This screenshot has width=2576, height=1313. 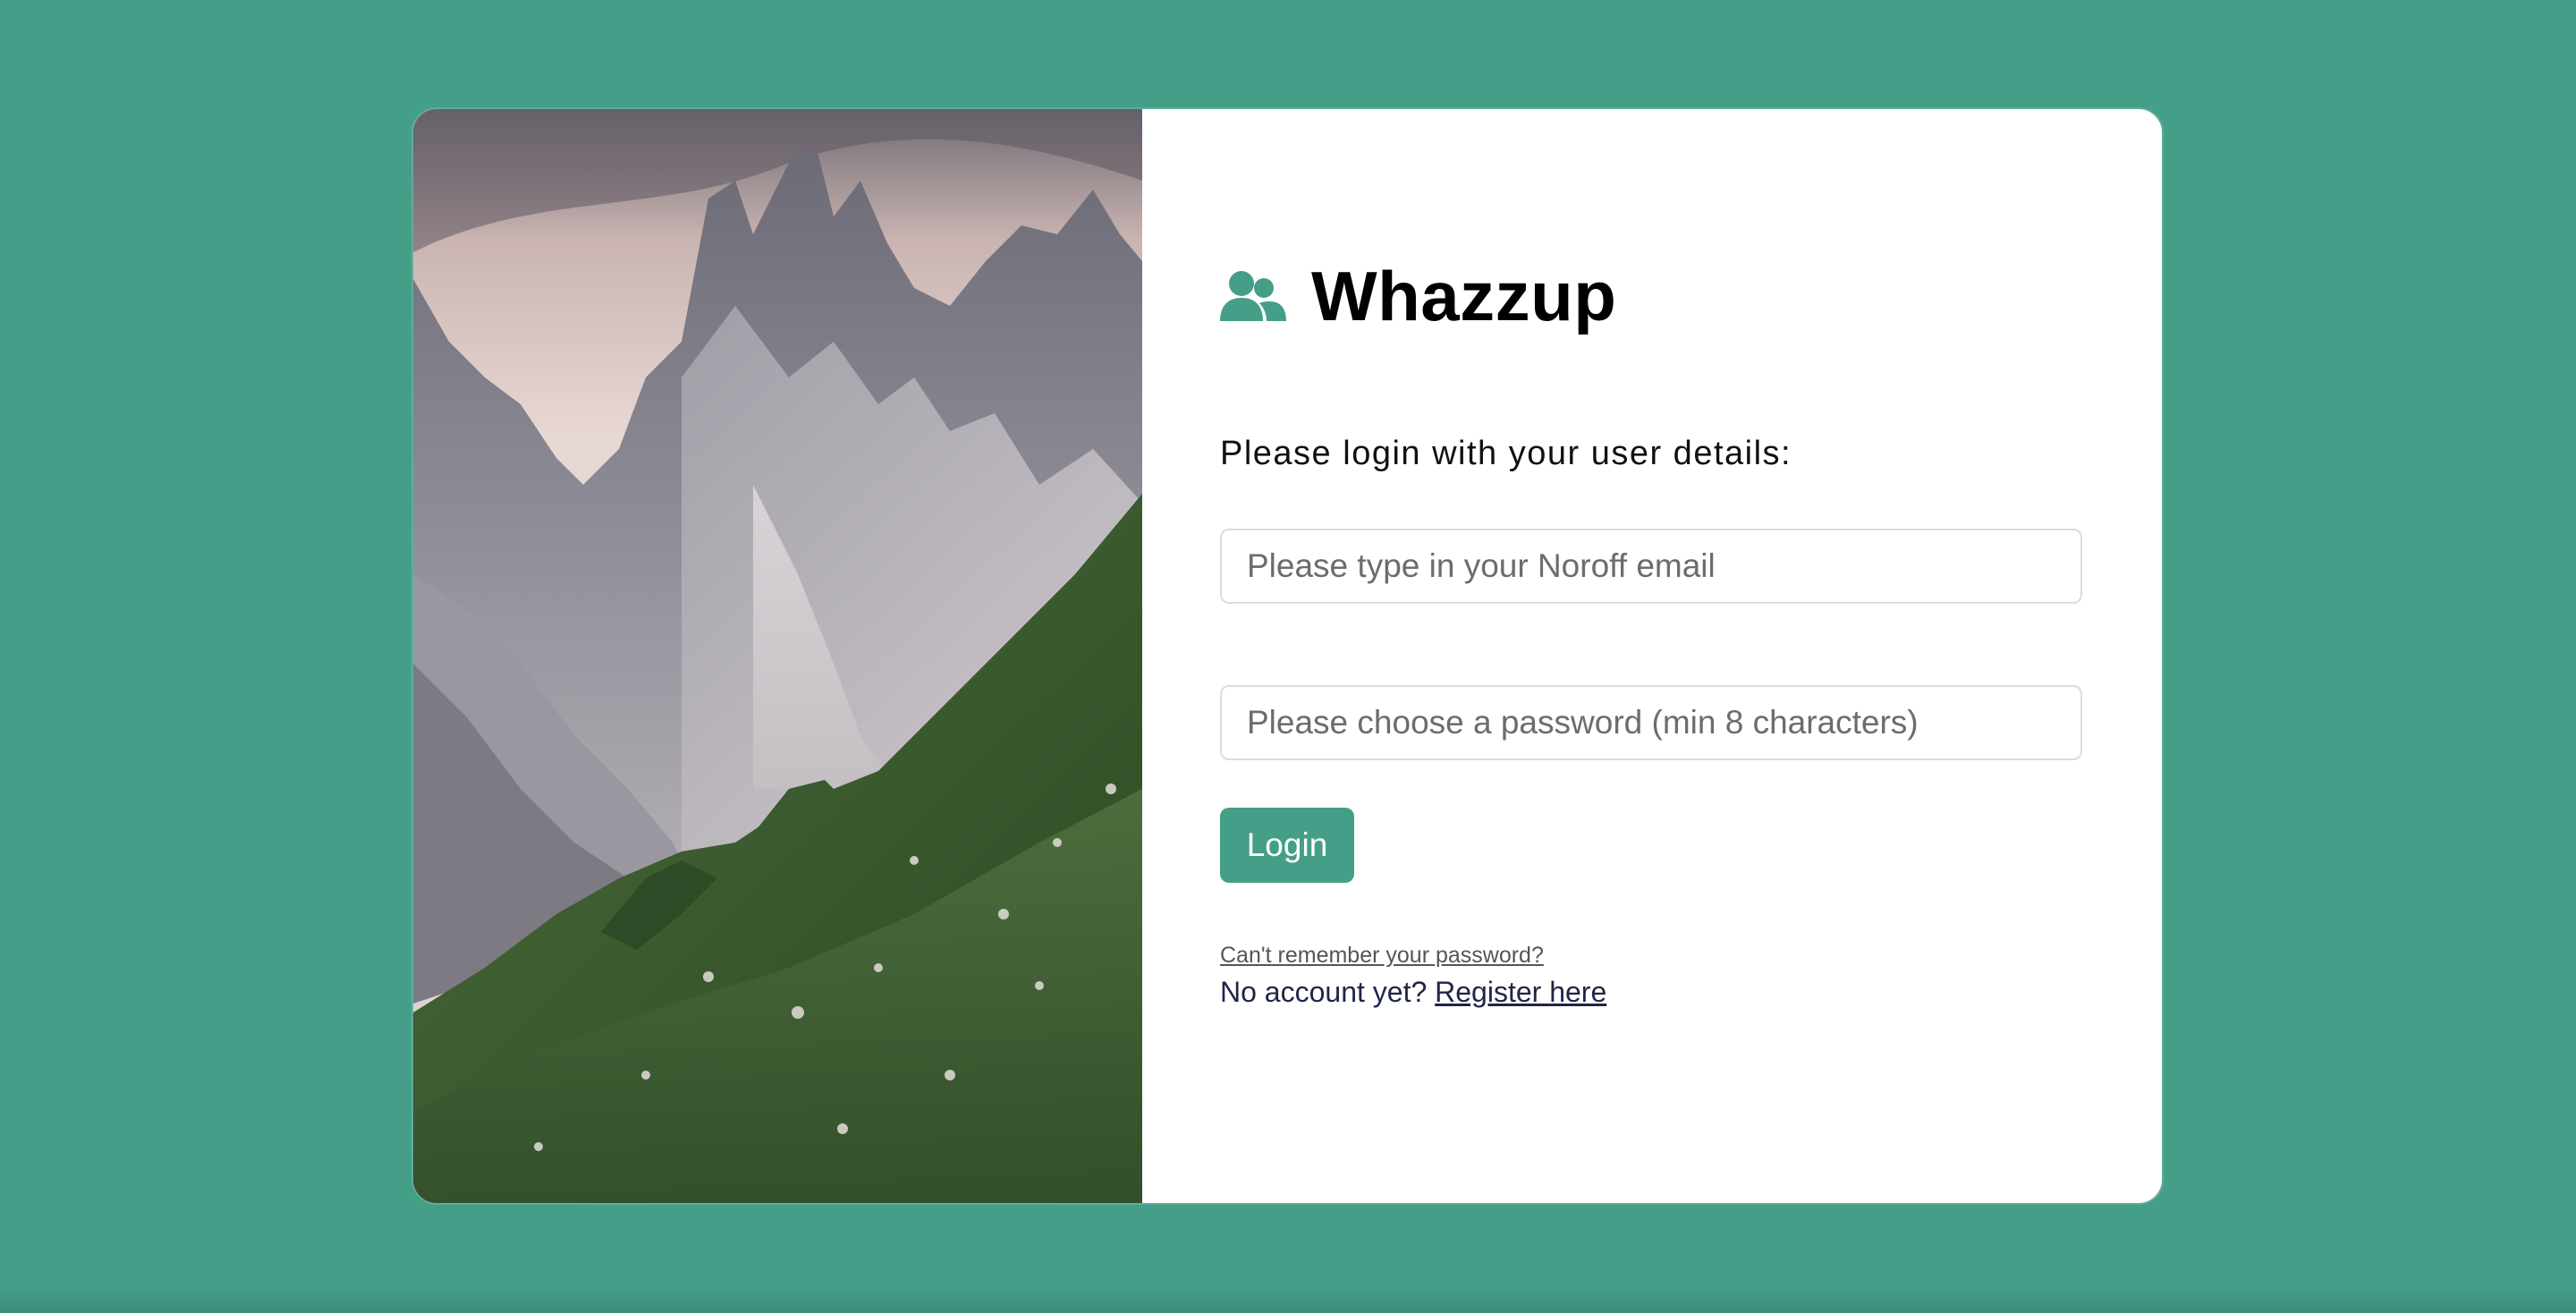 What do you see at coordinates (1253, 297) in the screenshot?
I see `users-icon` at bounding box center [1253, 297].